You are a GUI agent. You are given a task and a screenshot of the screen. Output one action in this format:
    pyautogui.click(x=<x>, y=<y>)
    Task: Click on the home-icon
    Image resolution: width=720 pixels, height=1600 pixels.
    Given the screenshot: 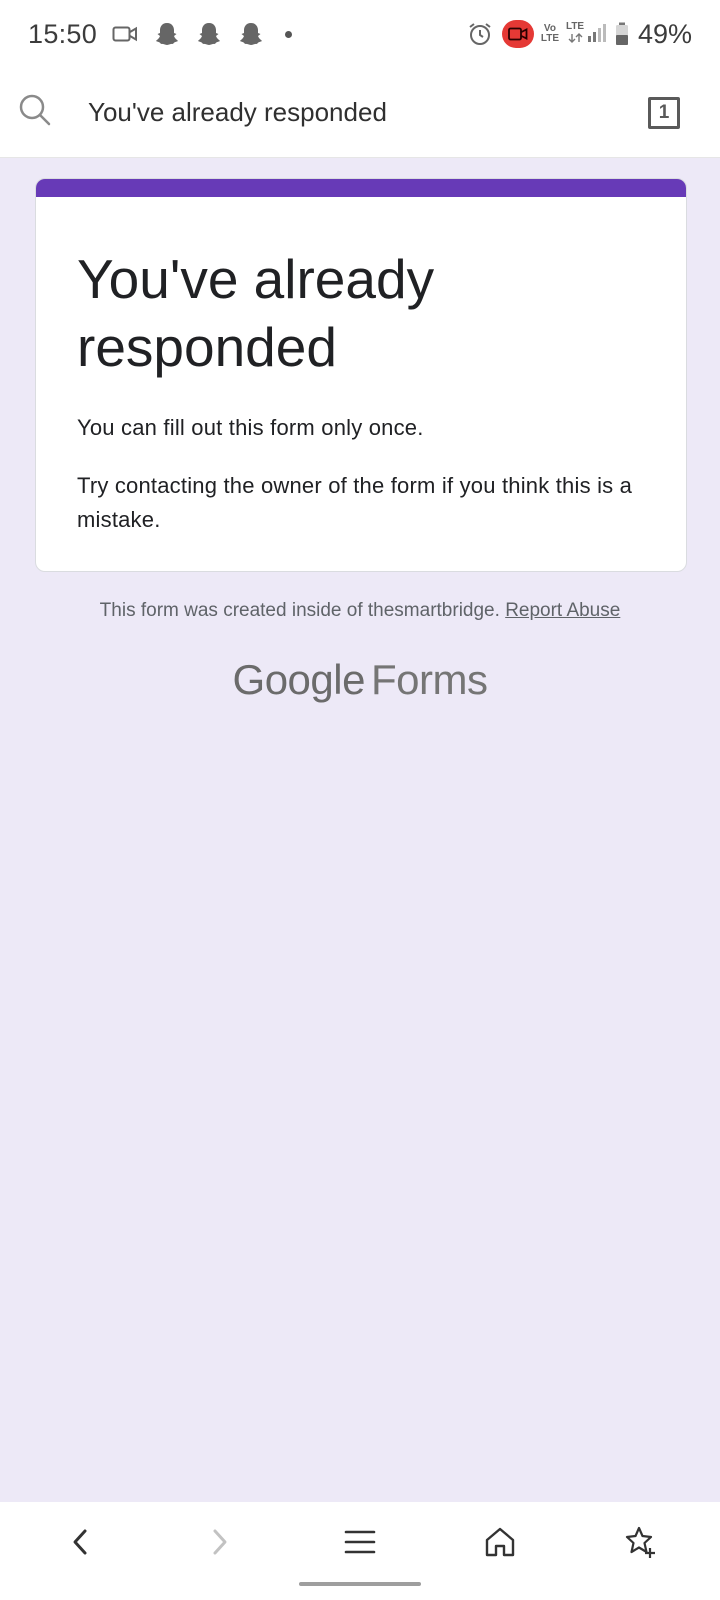 What is the action you would take?
    pyautogui.click(x=500, y=1544)
    